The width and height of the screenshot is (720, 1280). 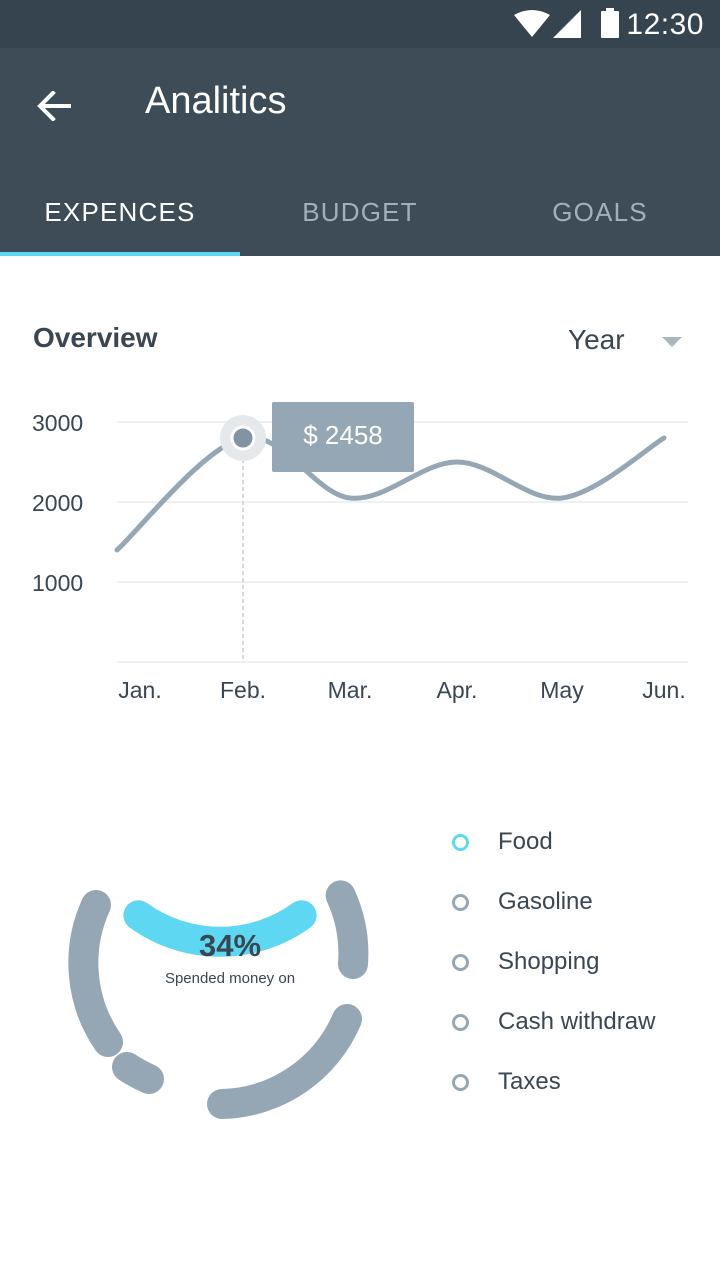 What do you see at coordinates (529, 1081) in the screenshot?
I see `legend-label: Taxes` at bounding box center [529, 1081].